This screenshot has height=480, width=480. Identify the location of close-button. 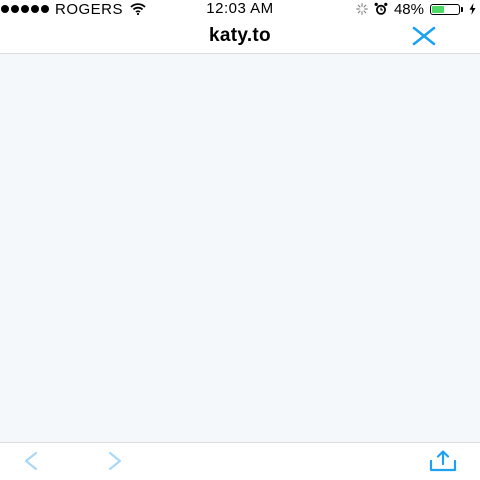
(424, 36).